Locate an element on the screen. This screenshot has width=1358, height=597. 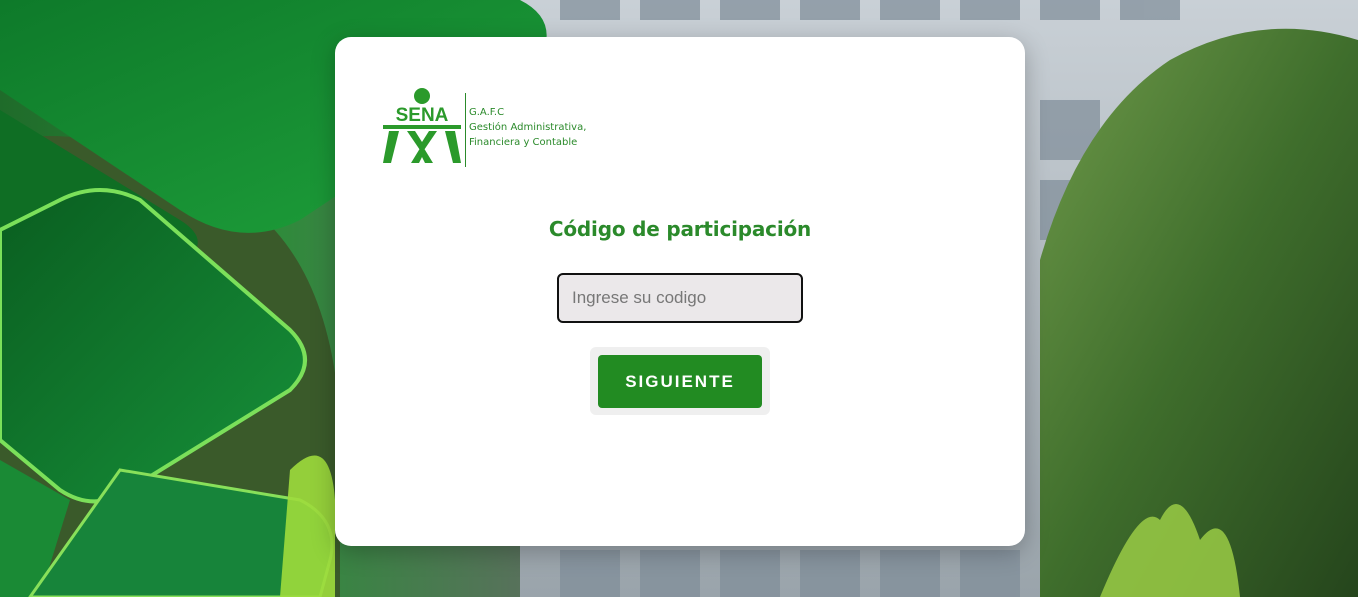
sena-logo-icon: SENA is located at coordinates (422, 125).